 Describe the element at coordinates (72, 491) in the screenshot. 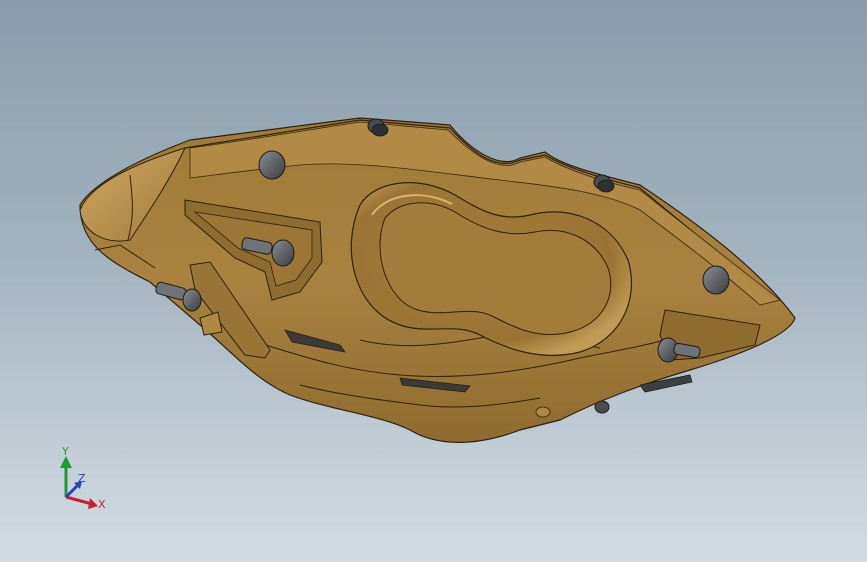

I see `z-axis-arrow` at that location.